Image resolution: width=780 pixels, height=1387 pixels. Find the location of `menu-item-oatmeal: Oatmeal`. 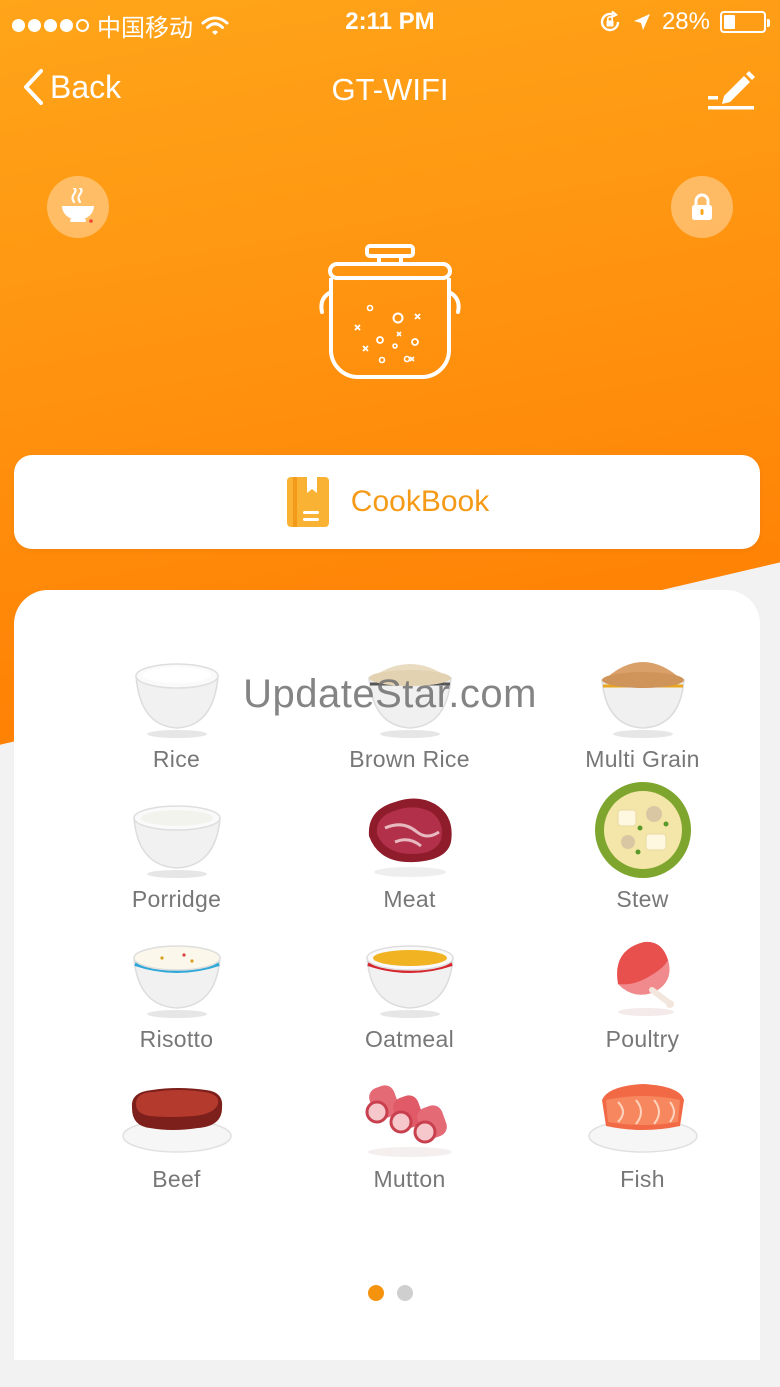

menu-item-oatmeal: Oatmeal is located at coordinates (409, 990).